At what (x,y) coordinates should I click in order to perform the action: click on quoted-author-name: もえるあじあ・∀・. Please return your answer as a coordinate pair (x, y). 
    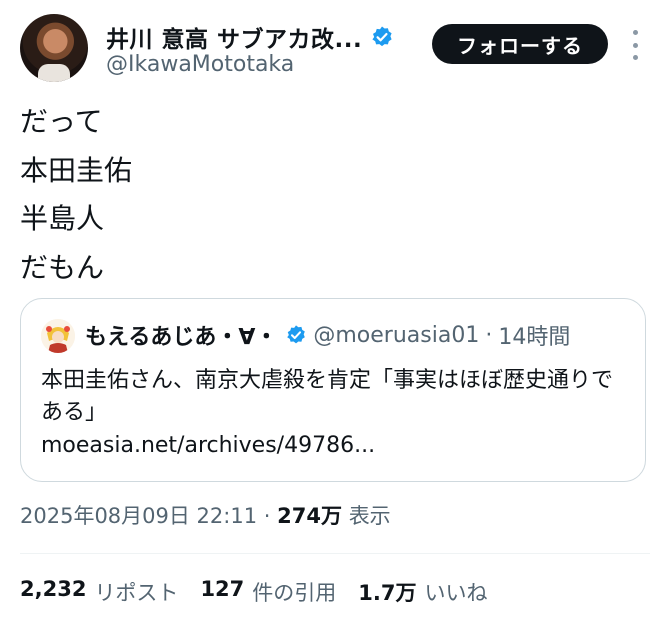
    Looking at the image, I should click on (181, 335).